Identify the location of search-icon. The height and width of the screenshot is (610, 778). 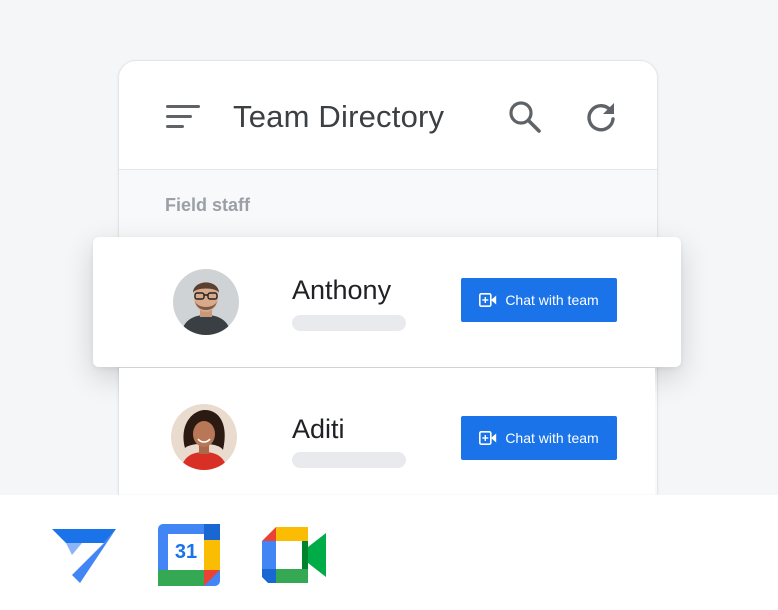
(525, 117).